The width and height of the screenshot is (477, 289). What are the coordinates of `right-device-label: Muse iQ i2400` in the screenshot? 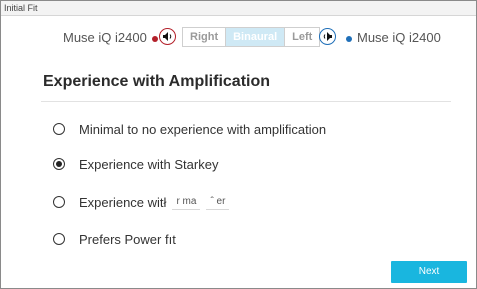 It's located at (391, 37).